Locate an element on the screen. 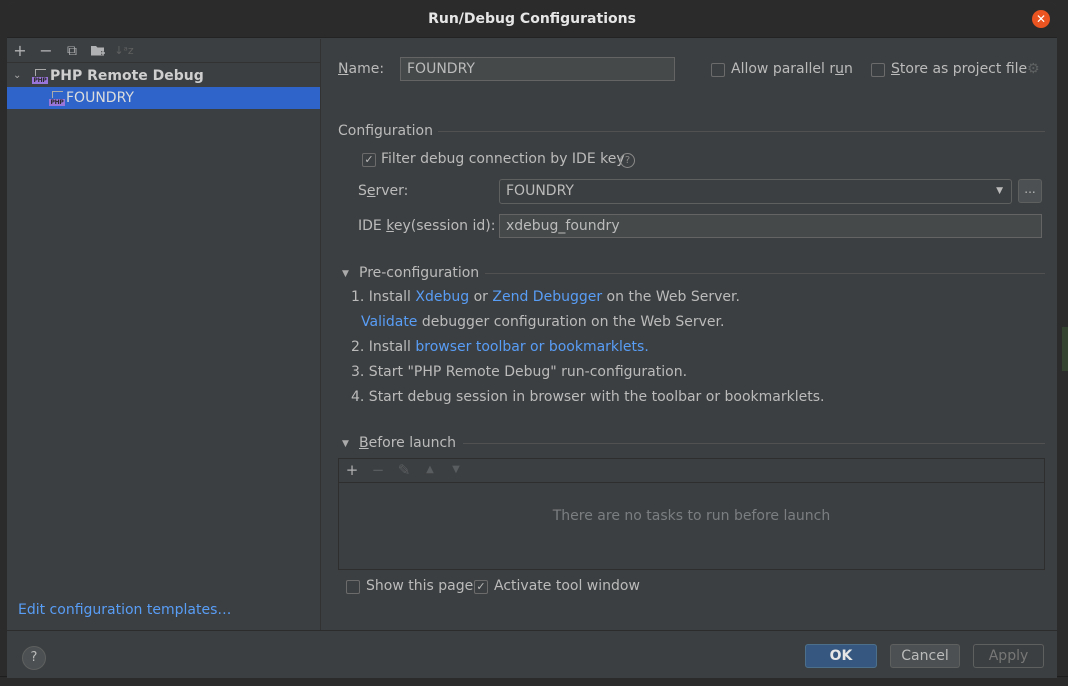  server-select-value: FOUNDRY is located at coordinates (540, 191).